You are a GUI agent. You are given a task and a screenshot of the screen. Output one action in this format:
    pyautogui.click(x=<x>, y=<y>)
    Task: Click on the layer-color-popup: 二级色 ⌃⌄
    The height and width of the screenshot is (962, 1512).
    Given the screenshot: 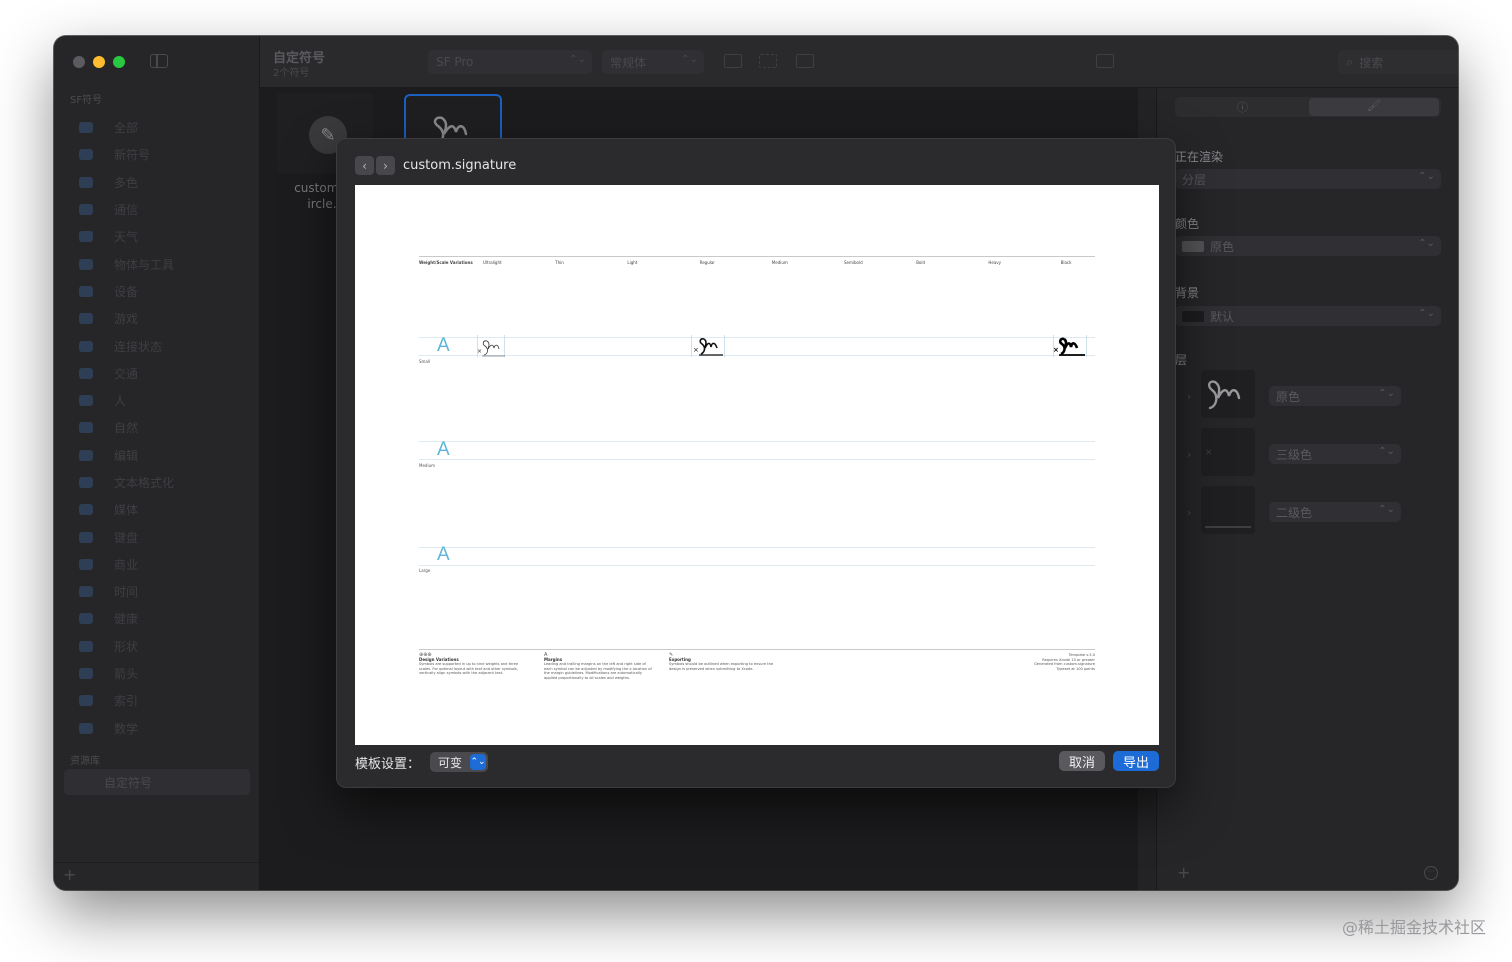 What is the action you would take?
    pyautogui.click(x=1335, y=512)
    